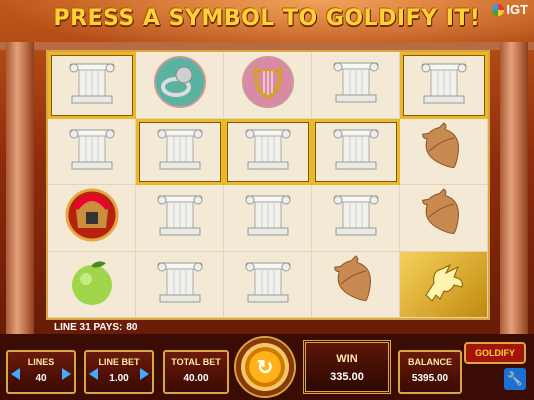 The height and width of the screenshot is (400, 534). What do you see at coordinates (495, 353) in the screenshot?
I see `goldify-button: GOLDIFY` at bounding box center [495, 353].